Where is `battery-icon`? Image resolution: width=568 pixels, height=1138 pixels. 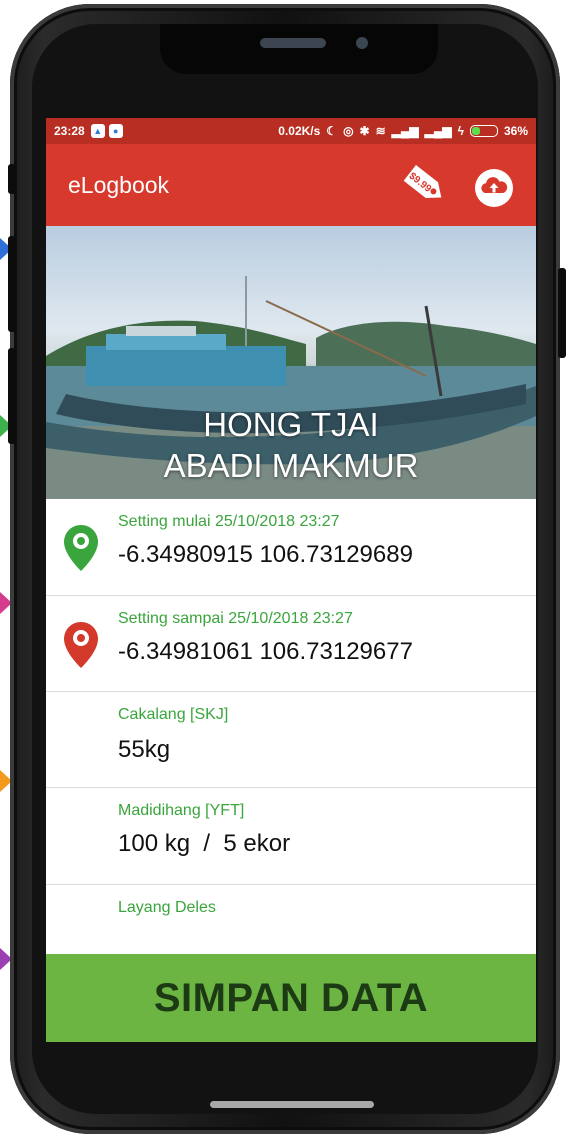
battery-icon is located at coordinates (483, 131).